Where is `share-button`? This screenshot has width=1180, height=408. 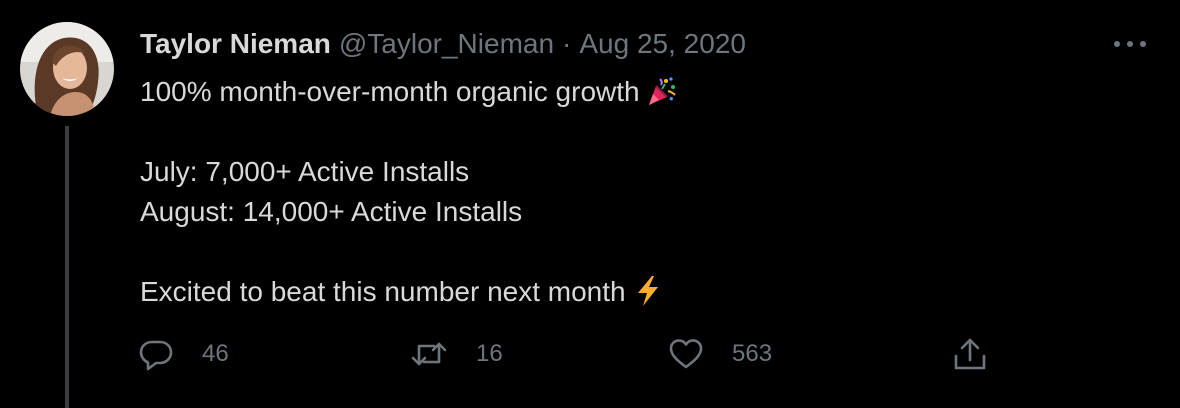
share-button is located at coordinates (970, 354).